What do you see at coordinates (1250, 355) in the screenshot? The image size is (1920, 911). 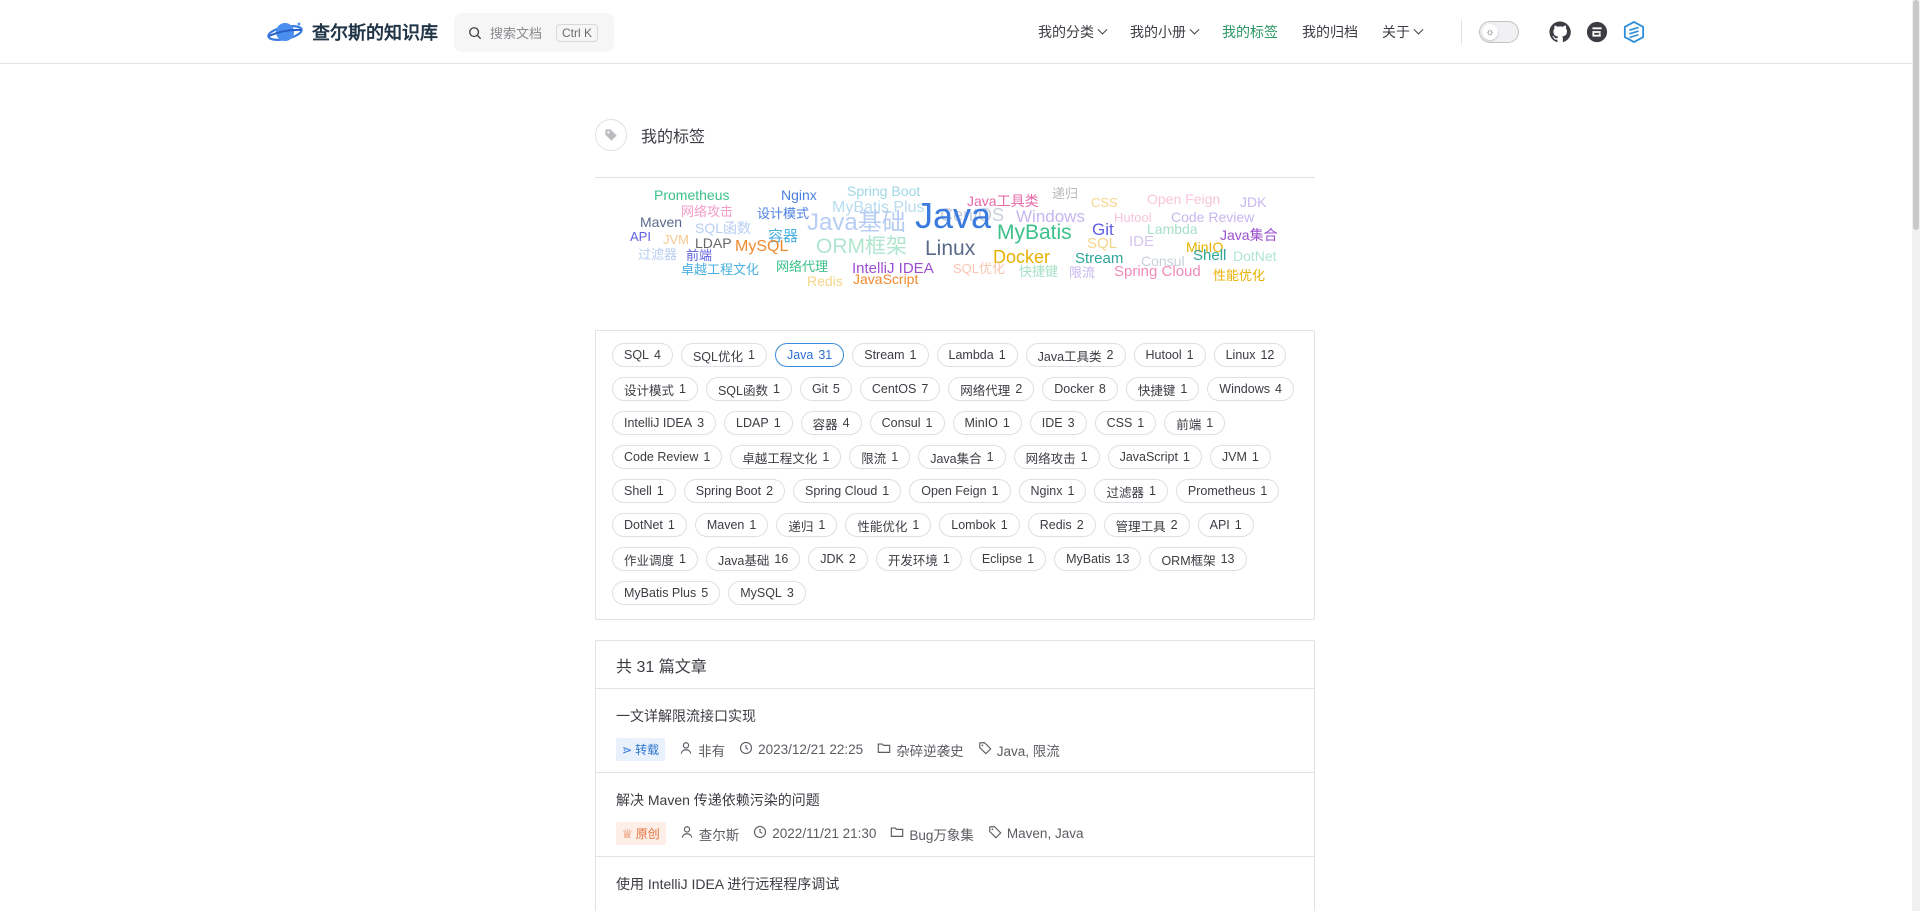 I see `tag-chip: Linux 12` at bounding box center [1250, 355].